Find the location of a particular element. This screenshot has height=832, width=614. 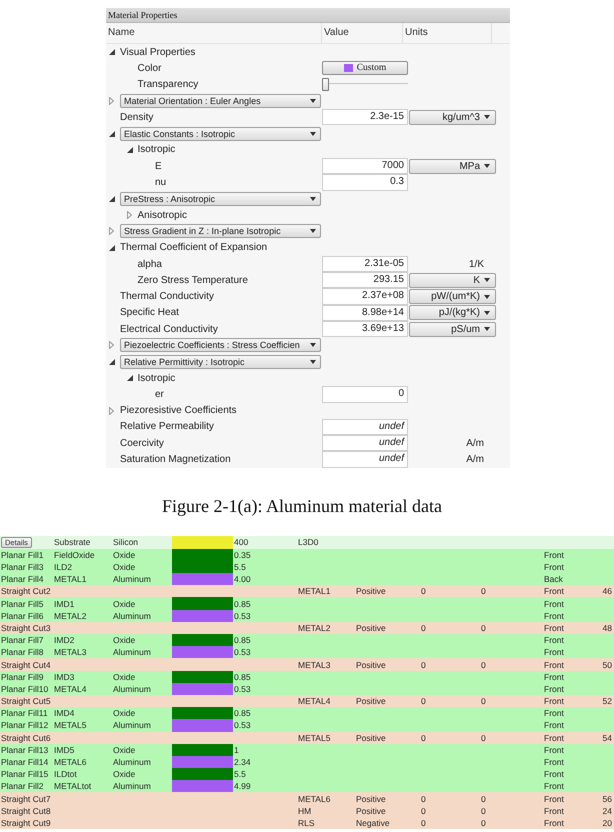

table-row: Planar Fill9 IMD3 Oxide 0.85 Front is located at coordinates (307, 676).